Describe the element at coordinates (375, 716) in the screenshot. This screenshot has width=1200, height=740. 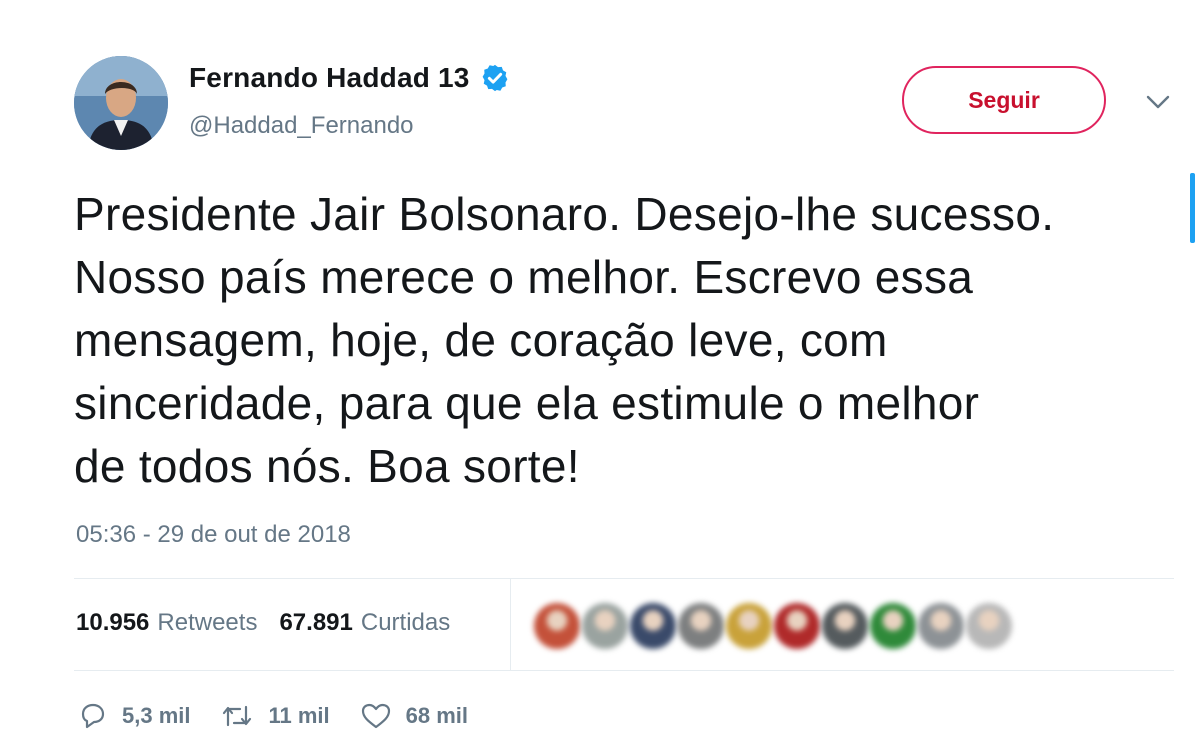
I see `heart-icon` at that location.